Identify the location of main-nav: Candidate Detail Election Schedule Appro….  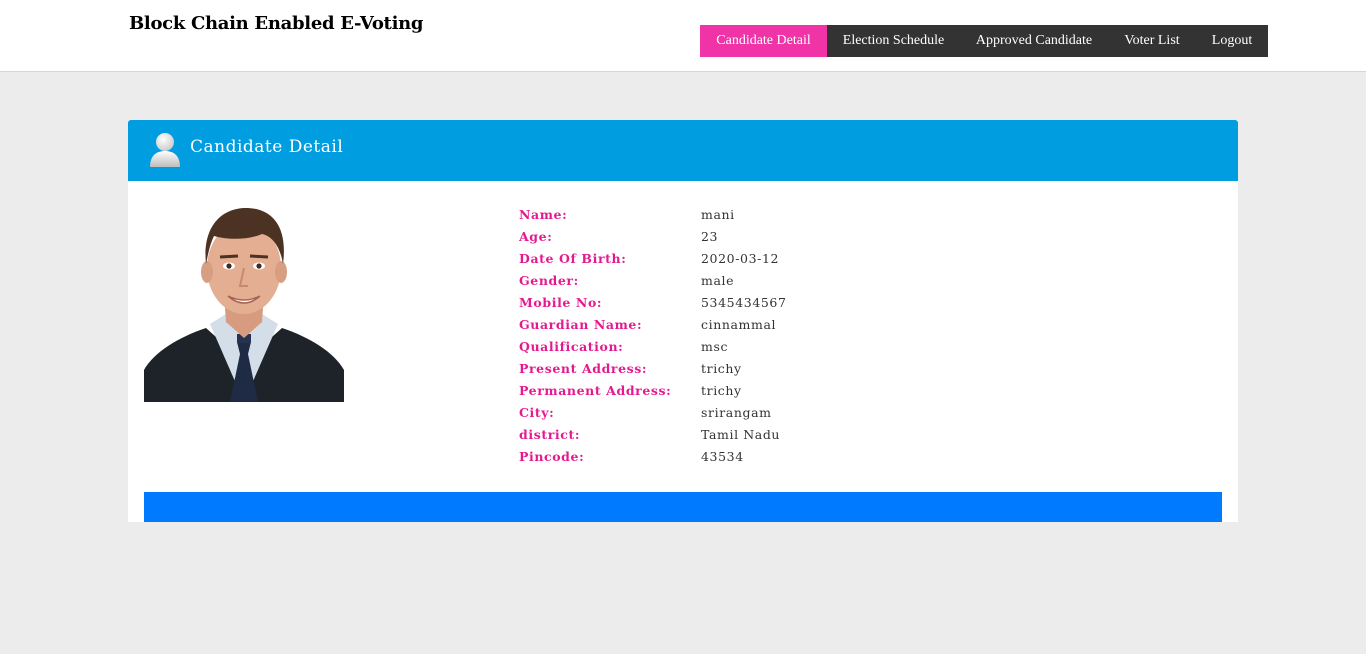
(984, 41).